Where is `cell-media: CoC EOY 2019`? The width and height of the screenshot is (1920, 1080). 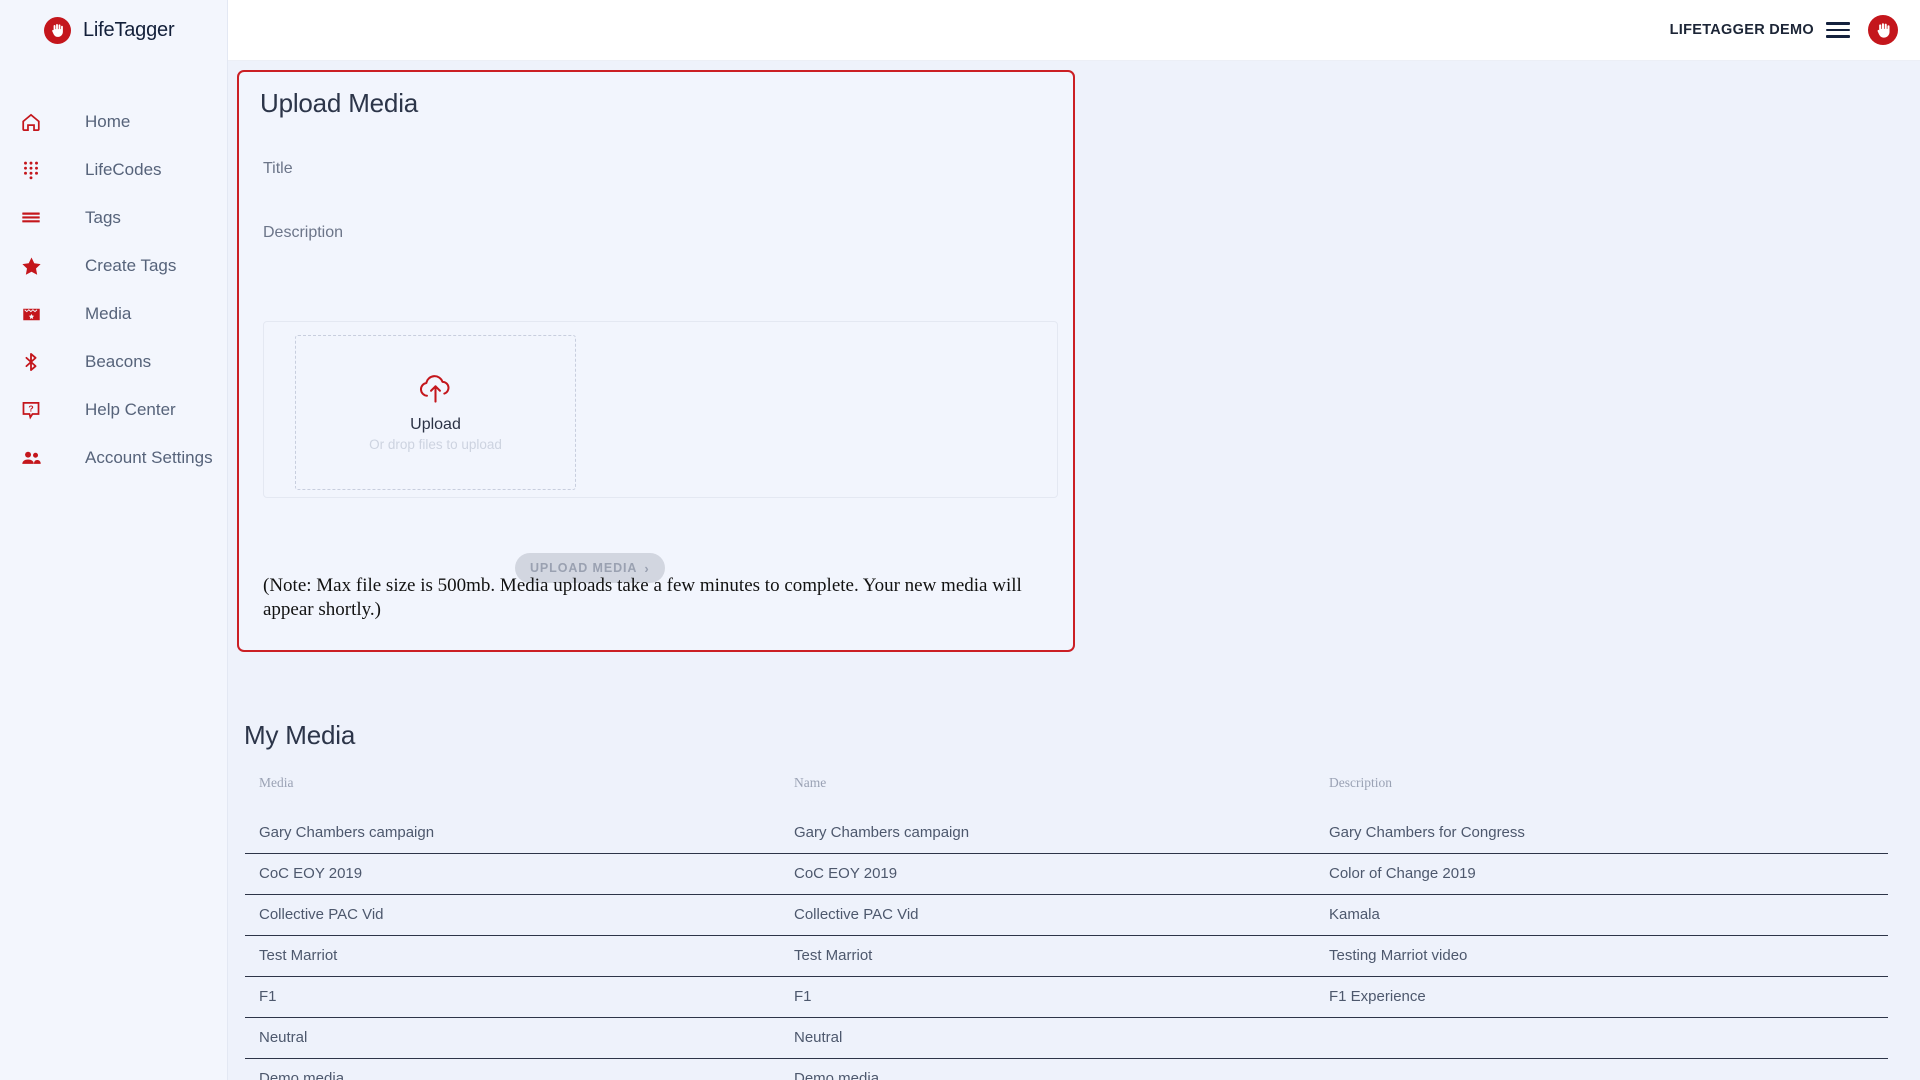
cell-media: CoC EOY 2019 is located at coordinates (512, 874).